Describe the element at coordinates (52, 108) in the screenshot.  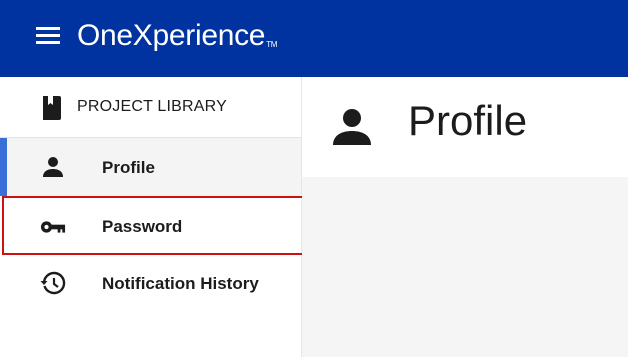
I see `book-icon` at that location.